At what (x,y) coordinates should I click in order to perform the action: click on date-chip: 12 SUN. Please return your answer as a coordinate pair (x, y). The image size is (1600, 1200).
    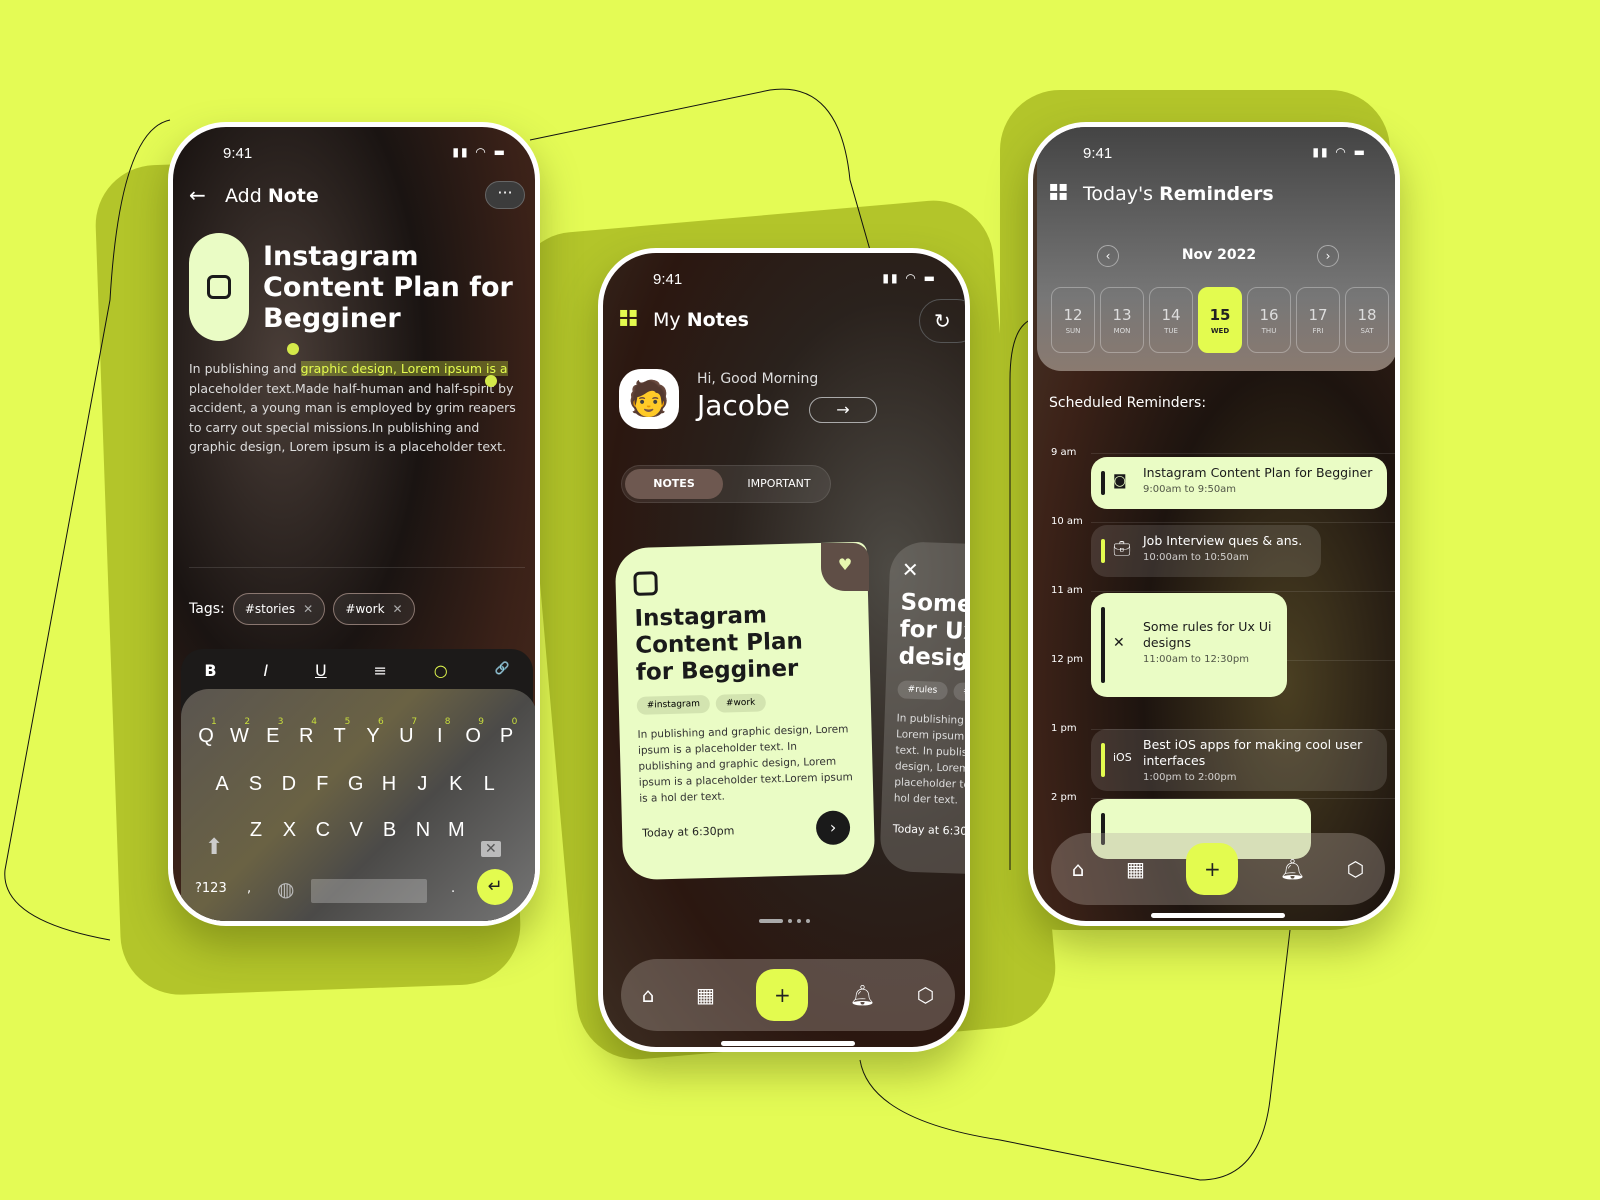
    Looking at the image, I should click on (1073, 320).